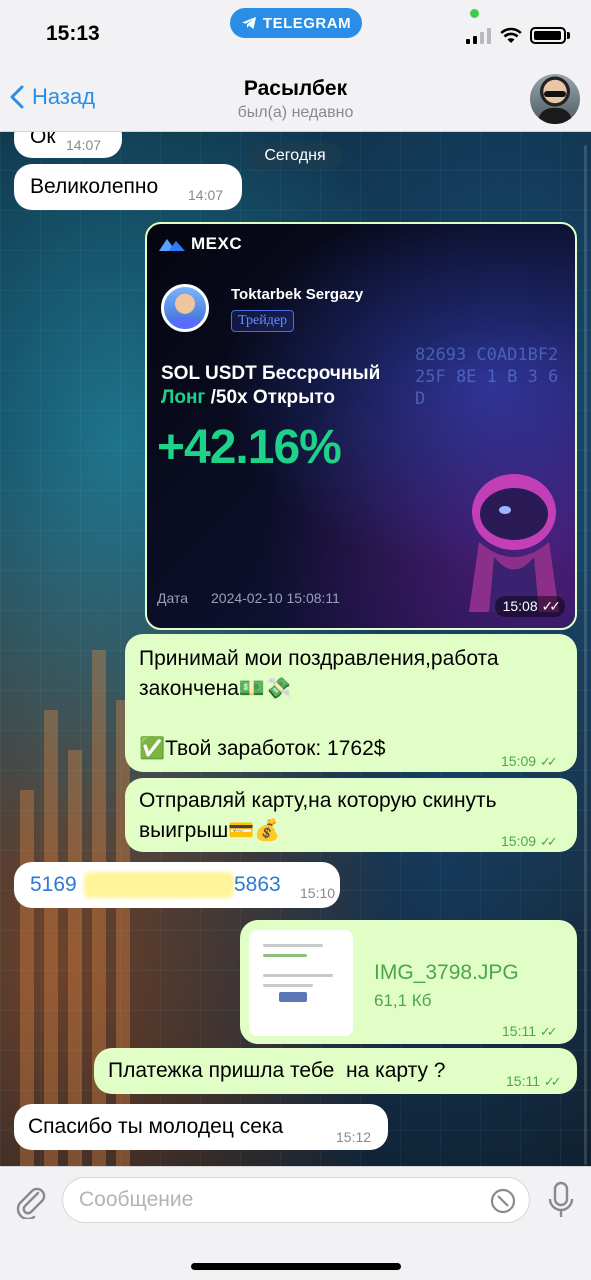 The height and width of the screenshot is (1280, 591). I want to click on mexc-brand: MEXC, so click(217, 243).